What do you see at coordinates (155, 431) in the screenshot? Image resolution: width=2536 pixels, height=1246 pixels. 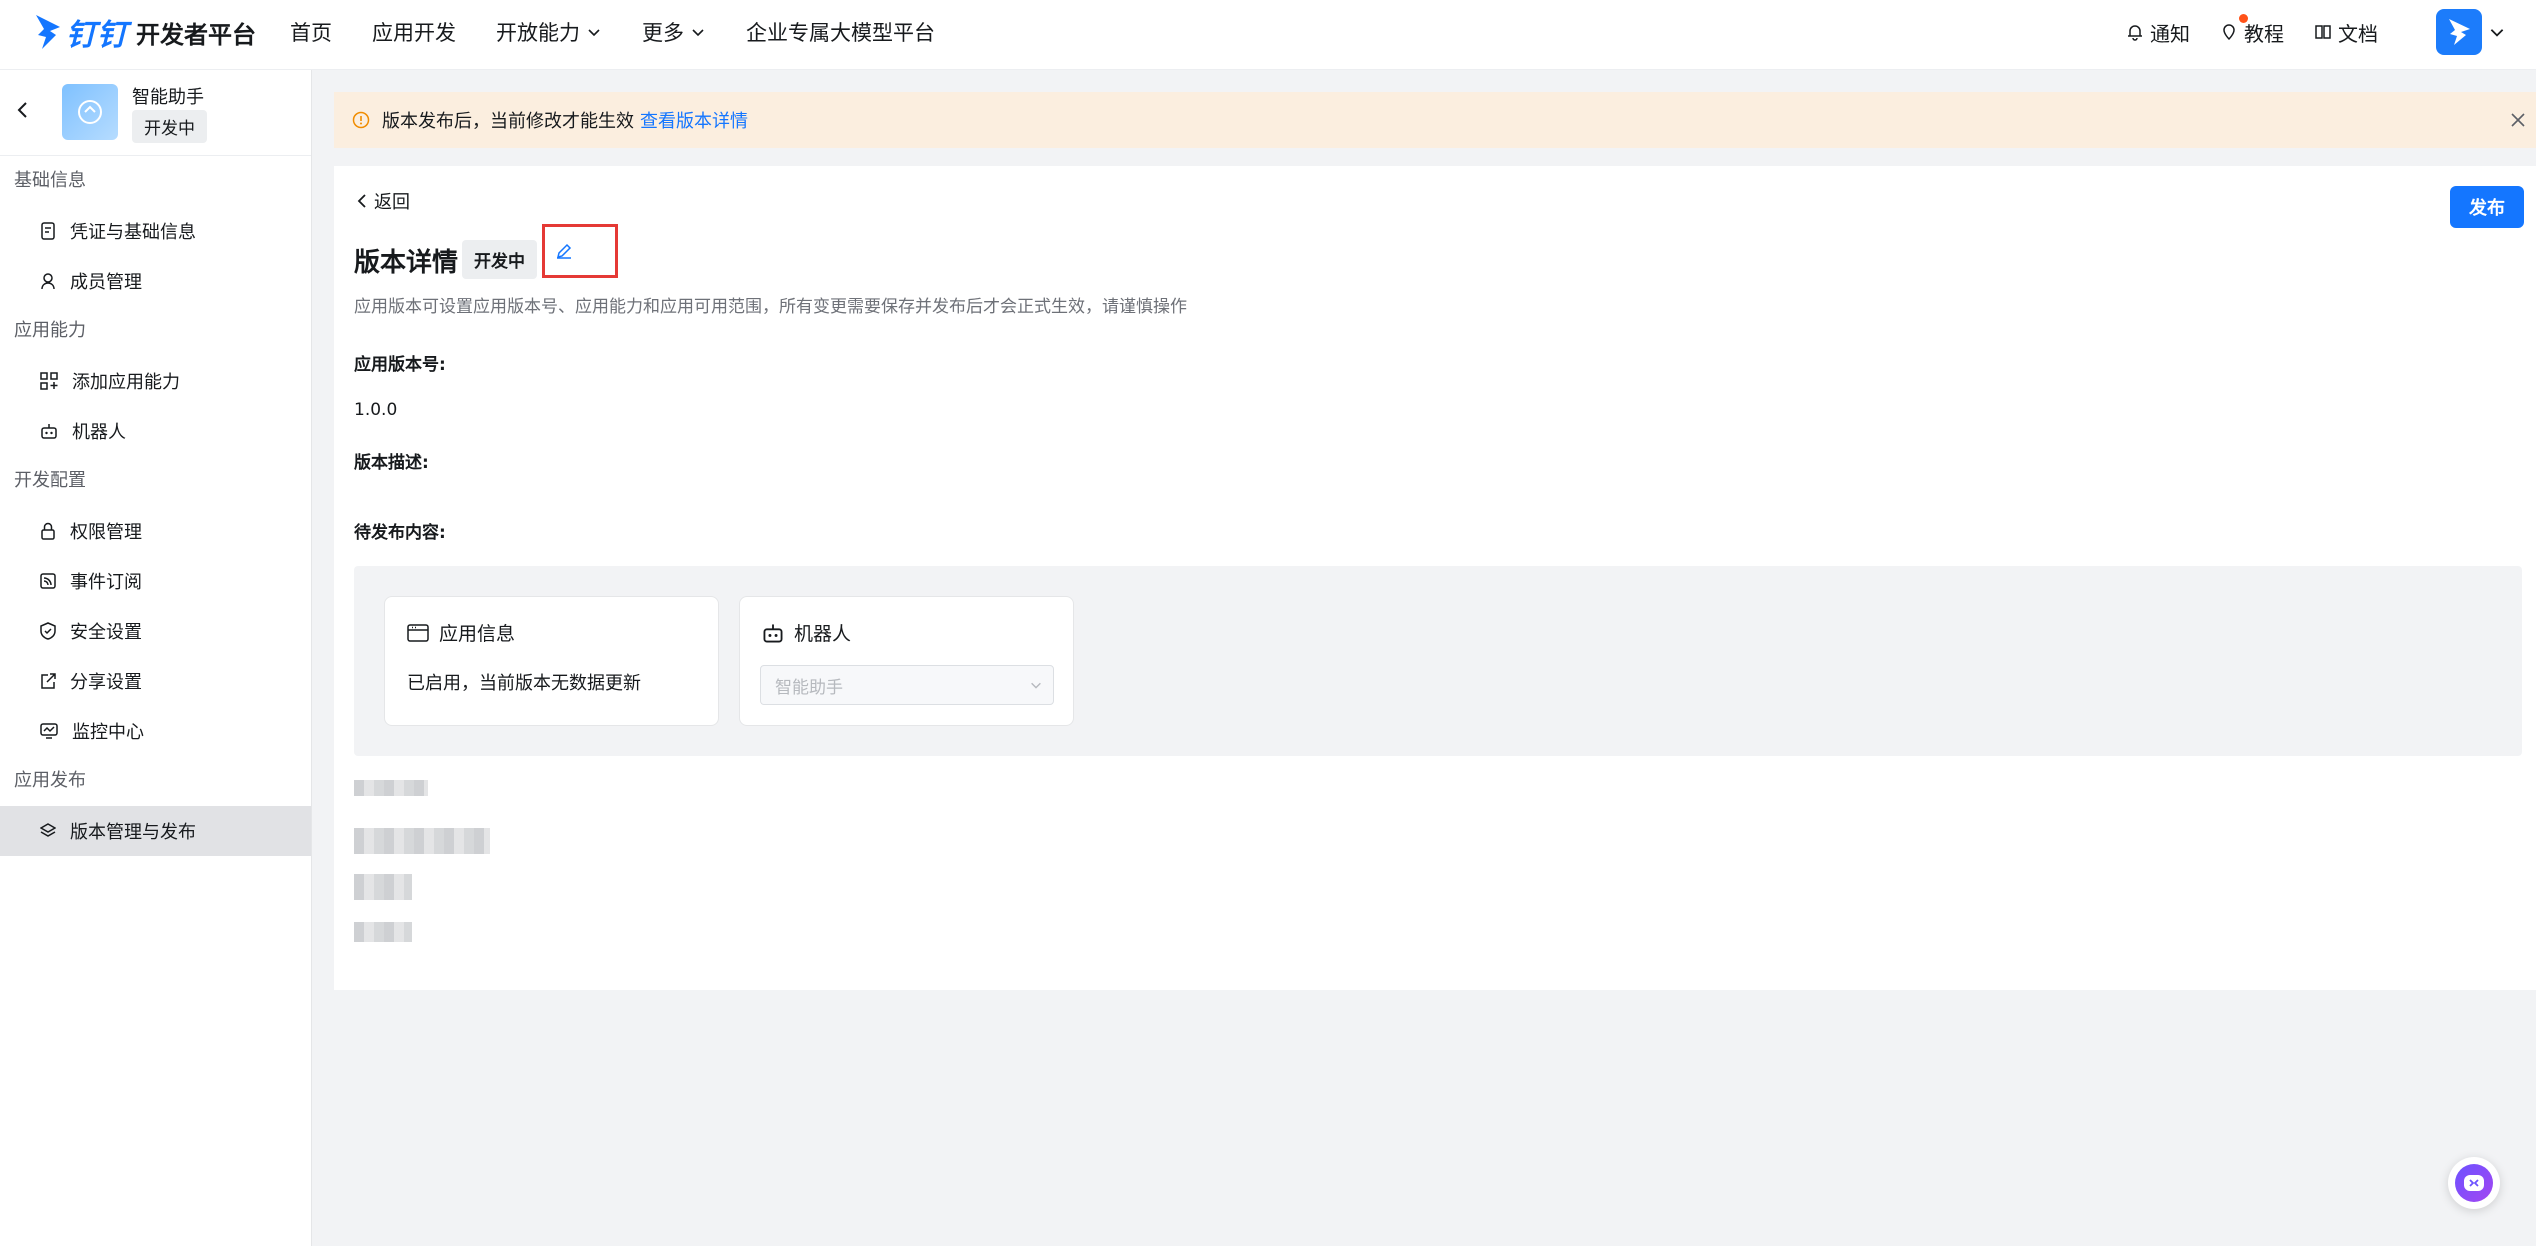 I see `sidebar-item-robot: 机器人` at bounding box center [155, 431].